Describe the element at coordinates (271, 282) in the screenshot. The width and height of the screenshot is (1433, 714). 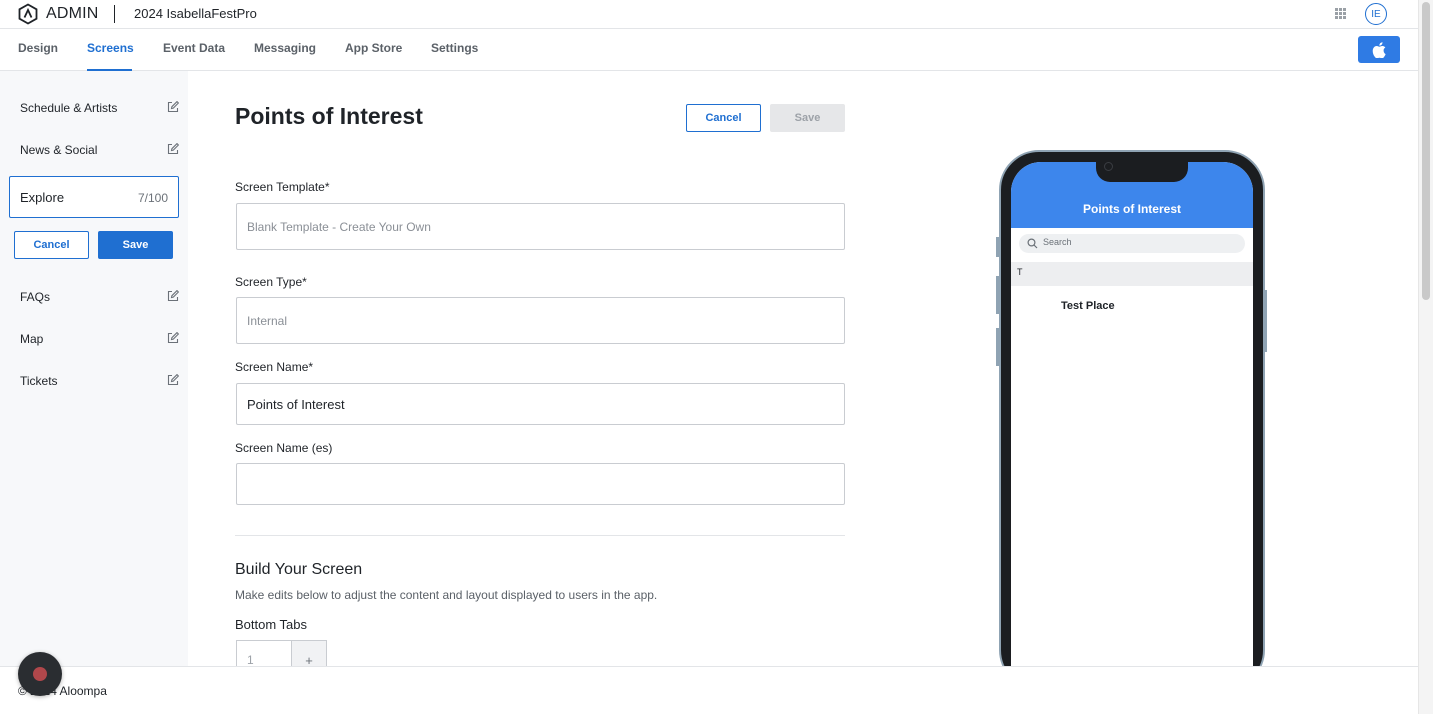
I see `screen-type-label: Screen Type*` at that location.